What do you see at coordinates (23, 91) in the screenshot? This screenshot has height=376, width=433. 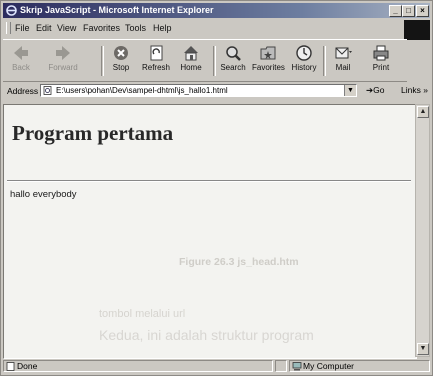 I see `address-label: Address` at bounding box center [23, 91].